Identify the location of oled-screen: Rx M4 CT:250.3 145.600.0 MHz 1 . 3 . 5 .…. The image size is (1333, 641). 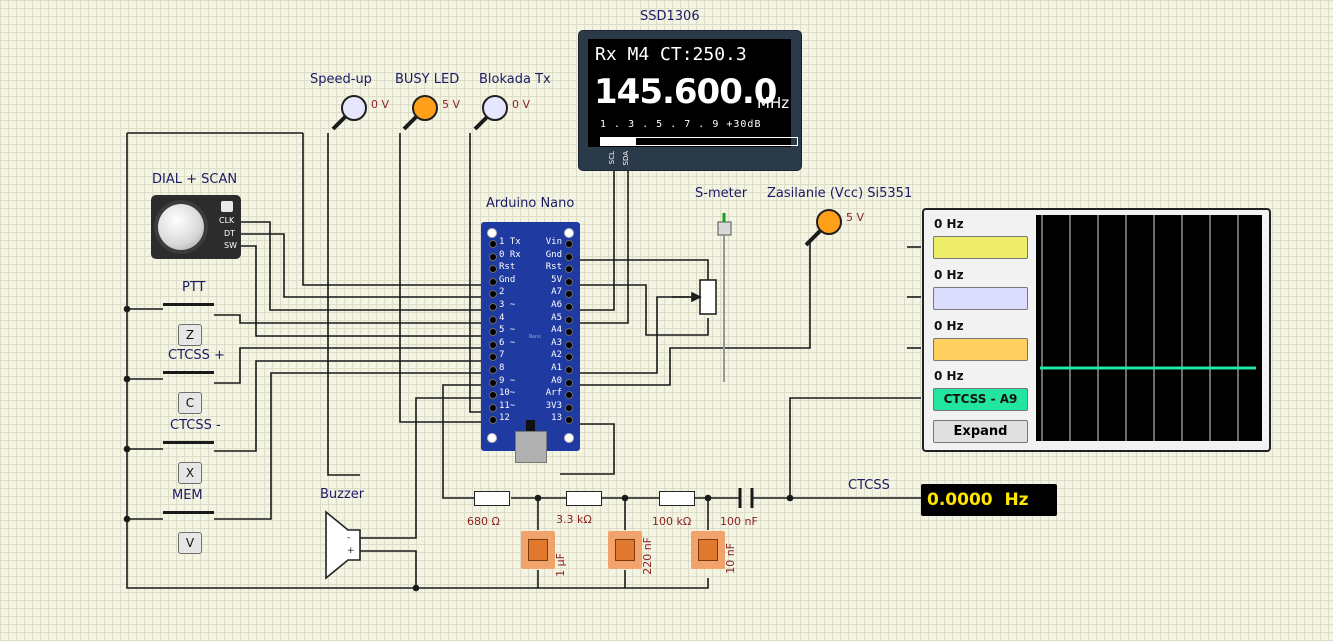
(693, 93).